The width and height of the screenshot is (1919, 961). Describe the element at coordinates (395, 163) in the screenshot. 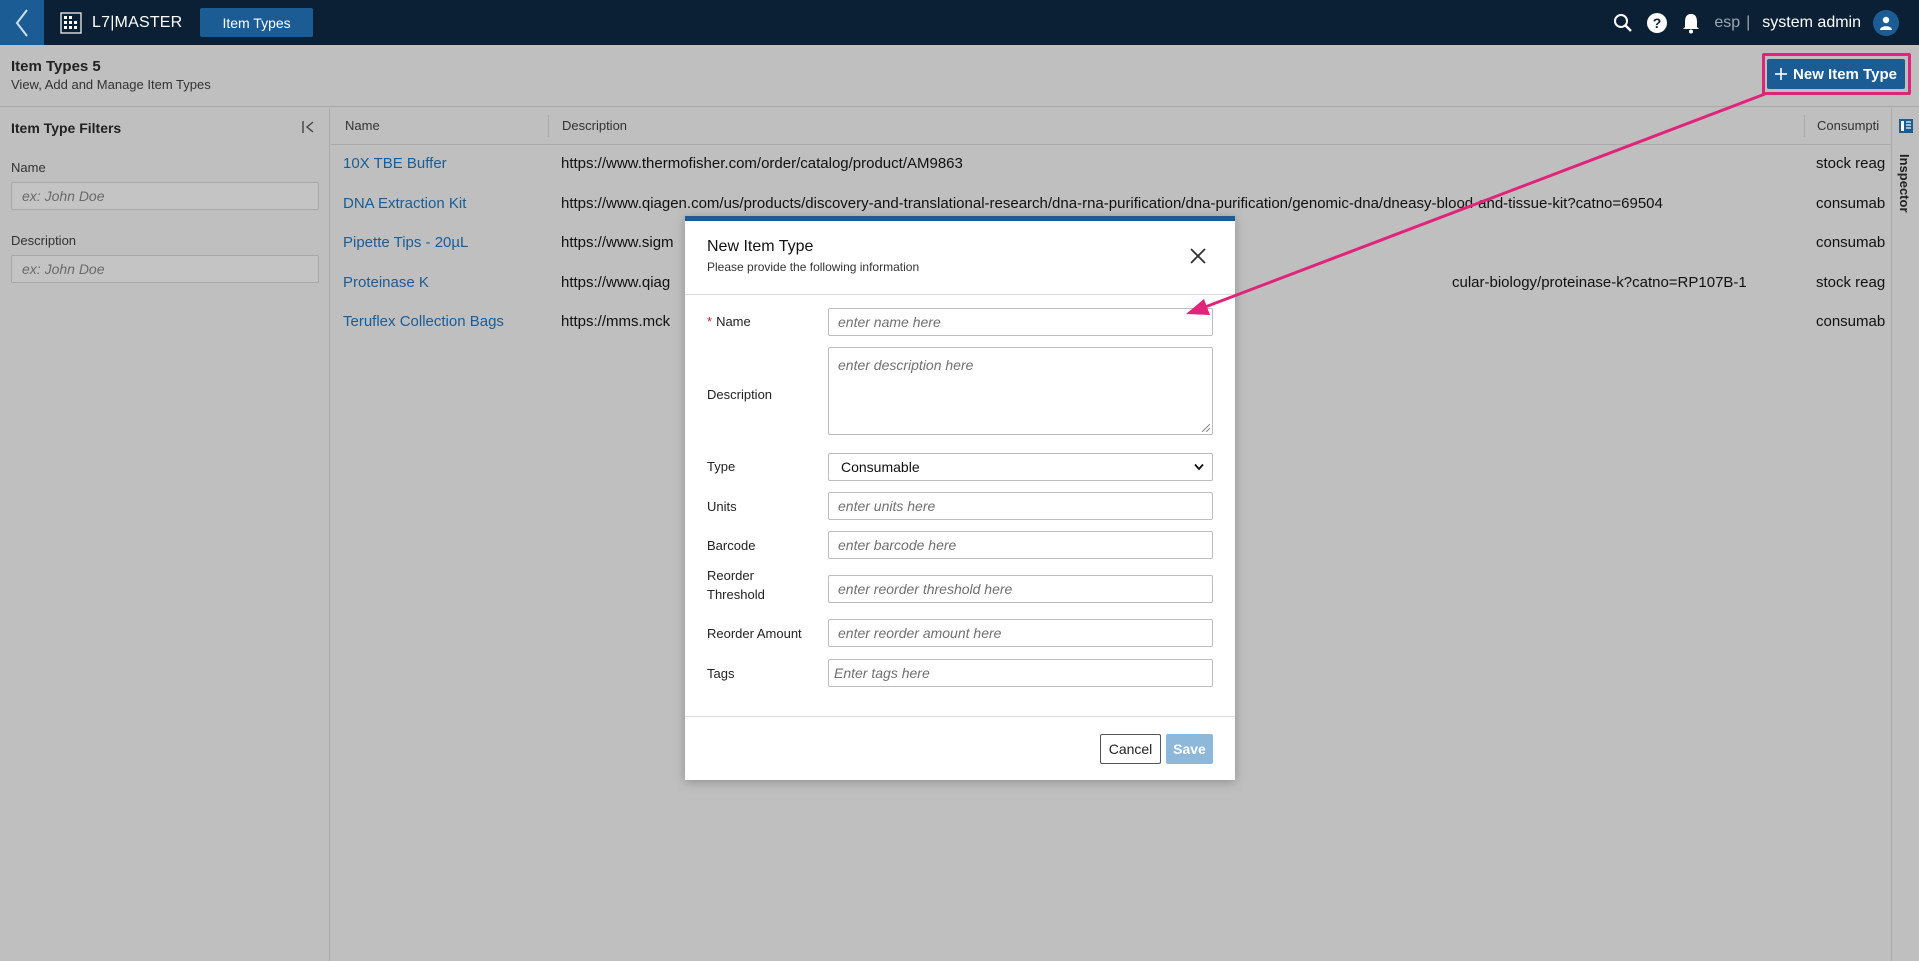

I see `item-name-link: 10X TBE Buffer` at that location.